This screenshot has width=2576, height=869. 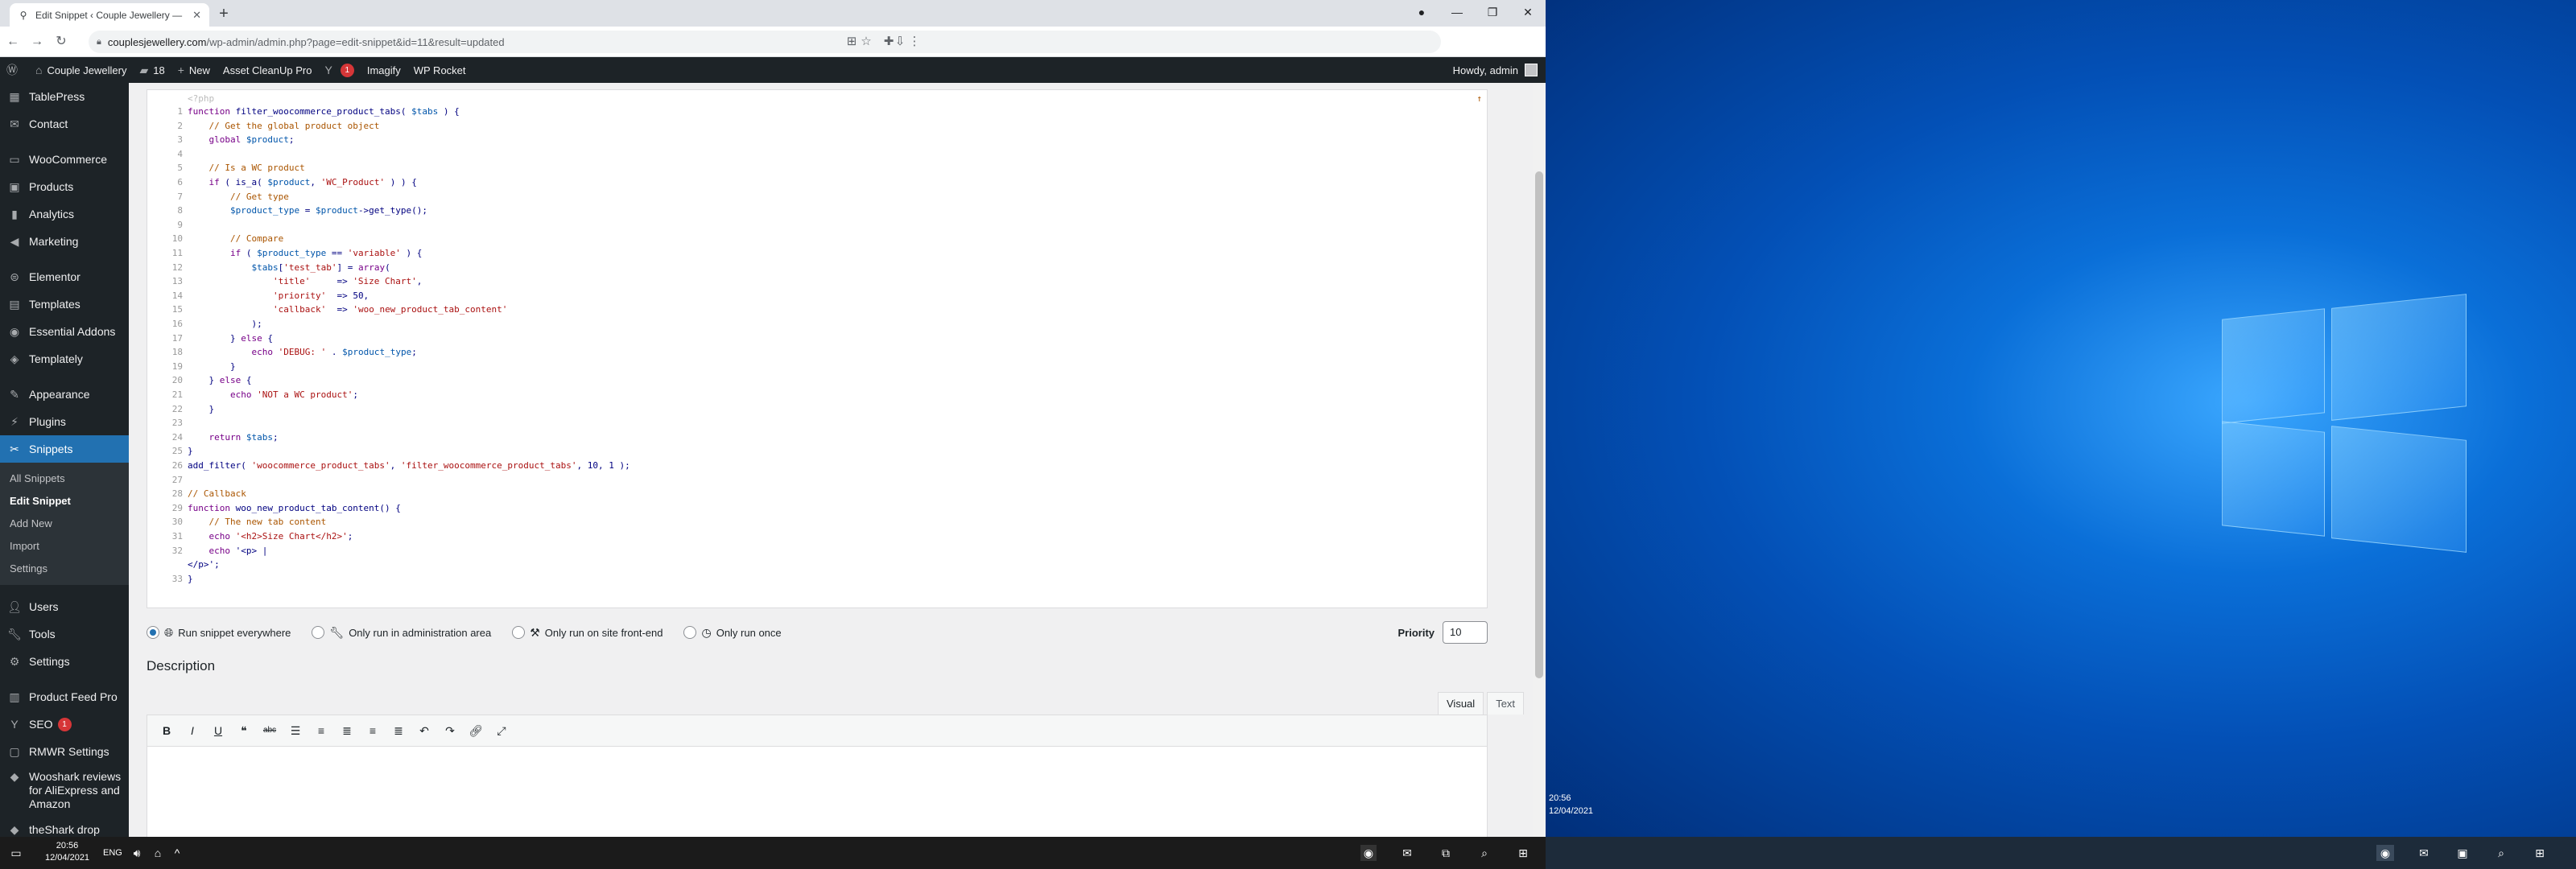 What do you see at coordinates (587, 633) in the screenshot?
I see `option-frontend: ⚒ Only run on site front-end` at bounding box center [587, 633].